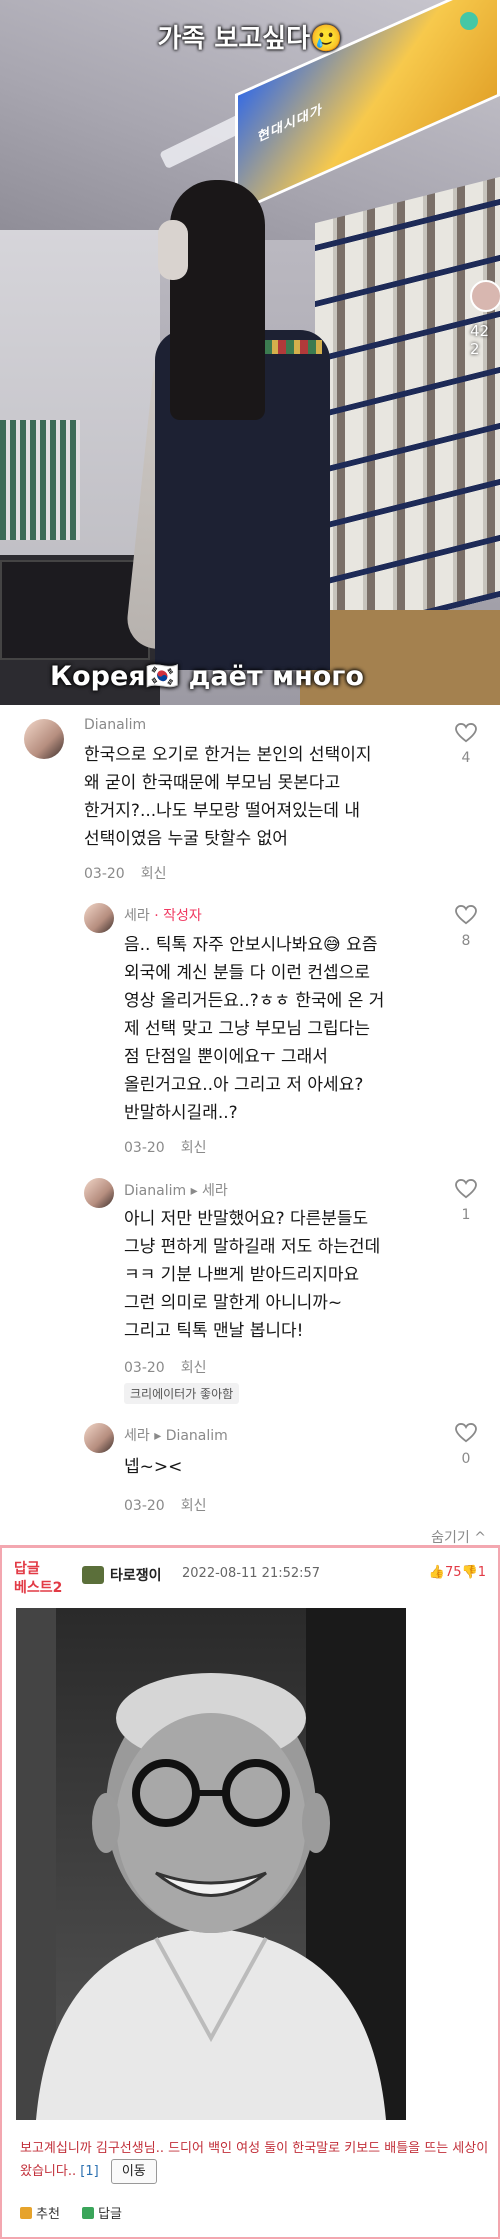  Describe the element at coordinates (226, 1057) in the screenshot. I see `comment-line: 점 단점일 뿐이에요ㅜ 그래서` at that location.